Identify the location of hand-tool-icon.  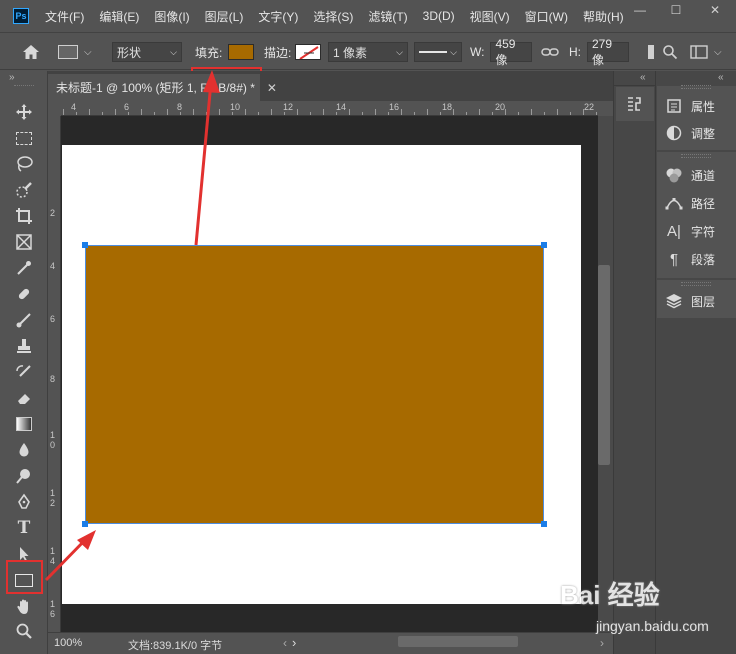
(24, 607).